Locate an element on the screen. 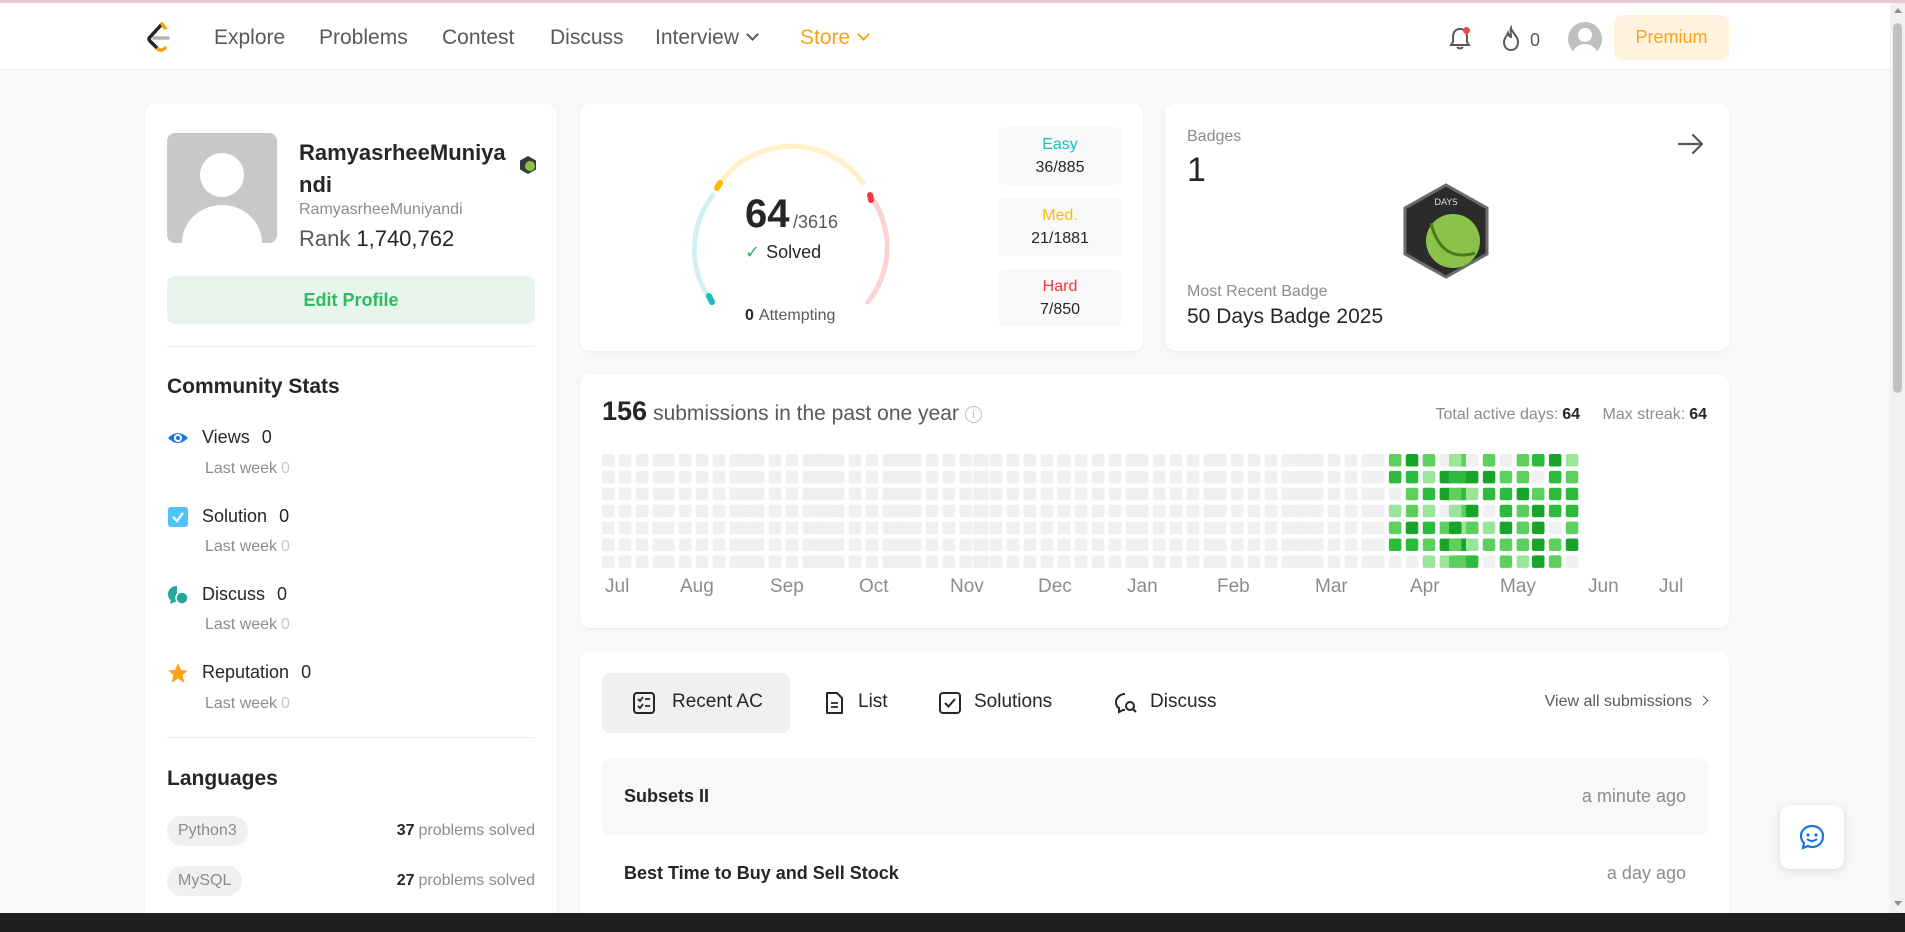 The width and height of the screenshot is (1905, 932). nav-problems: Problems is located at coordinates (363, 38).